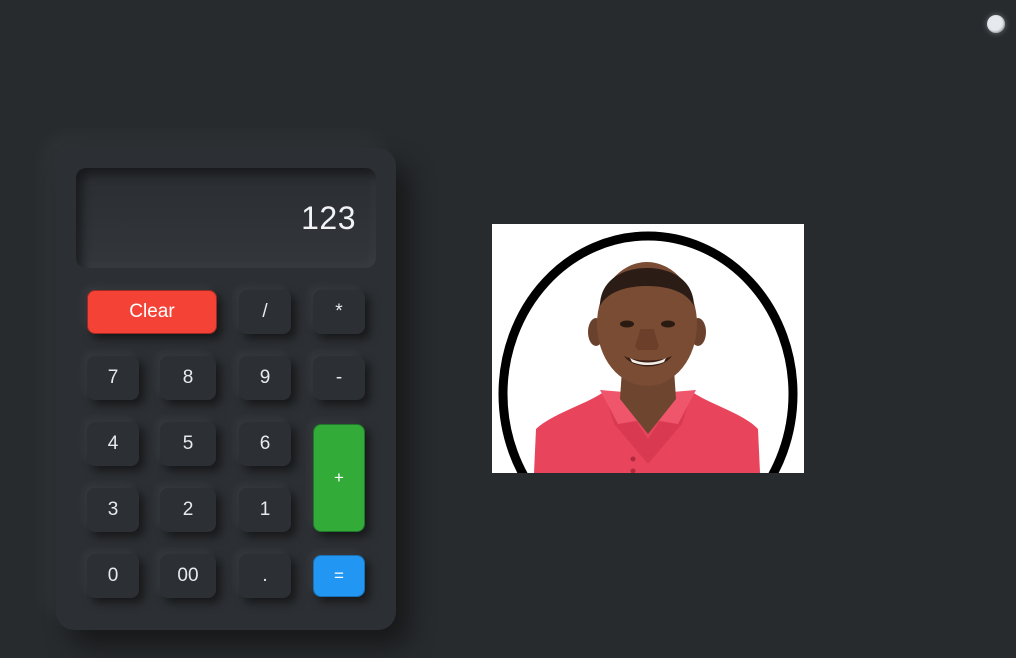 Image resolution: width=1016 pixels, height=658 pixels. What do you see at coordinates (188, 444) in the screenshot?
I see `digit-5-button: 5` at bounding box center [188, 444].